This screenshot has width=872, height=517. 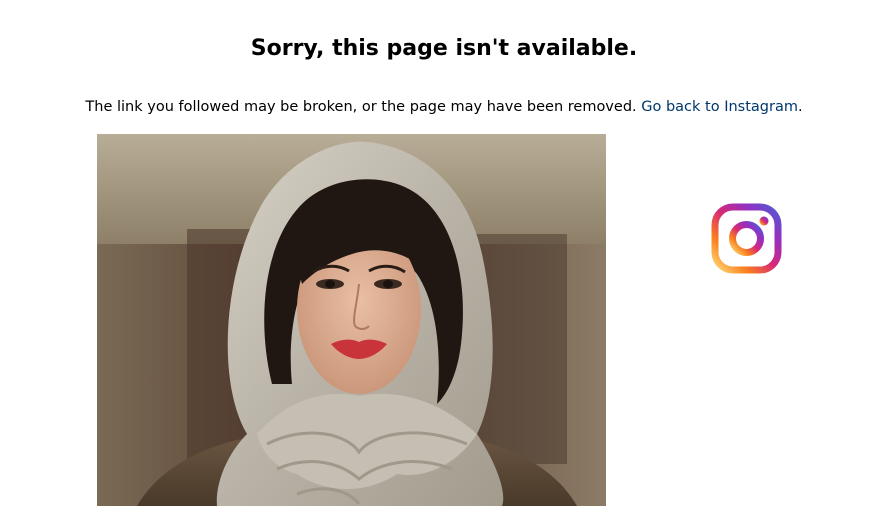 I want to click on instagram-logo-icon, so click(x=746, y=238).